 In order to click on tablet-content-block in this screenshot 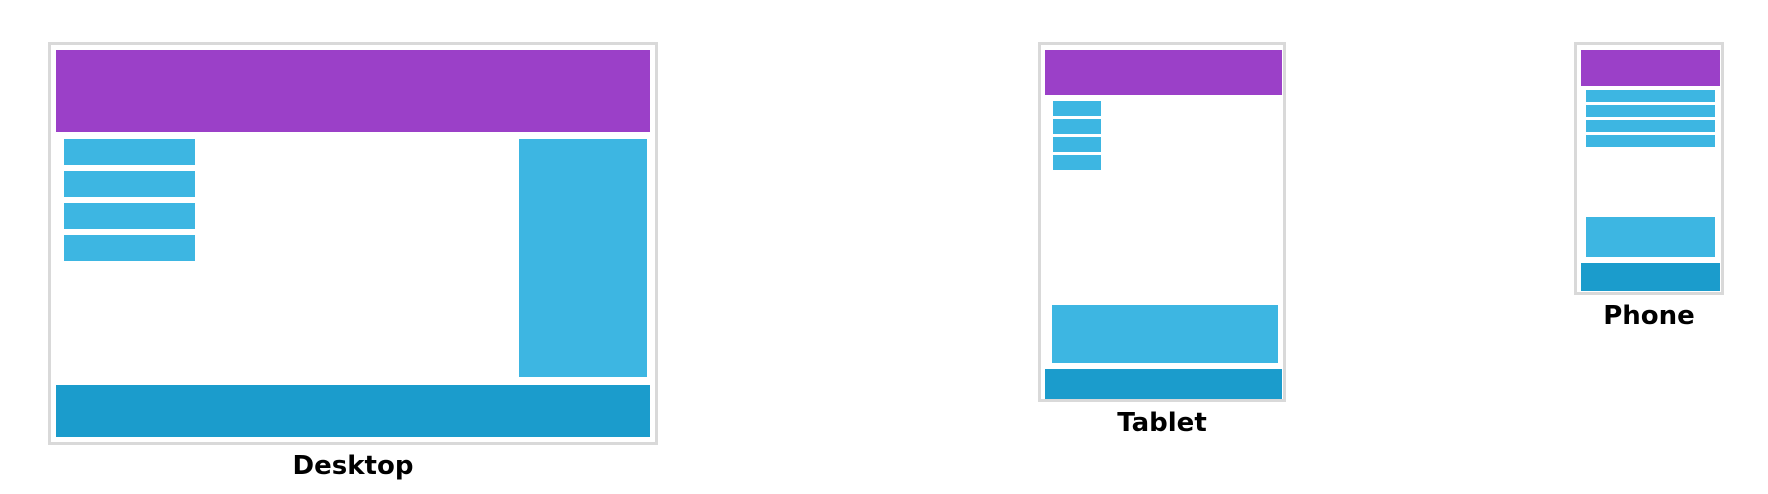, I will do `click(1165, 334)`.